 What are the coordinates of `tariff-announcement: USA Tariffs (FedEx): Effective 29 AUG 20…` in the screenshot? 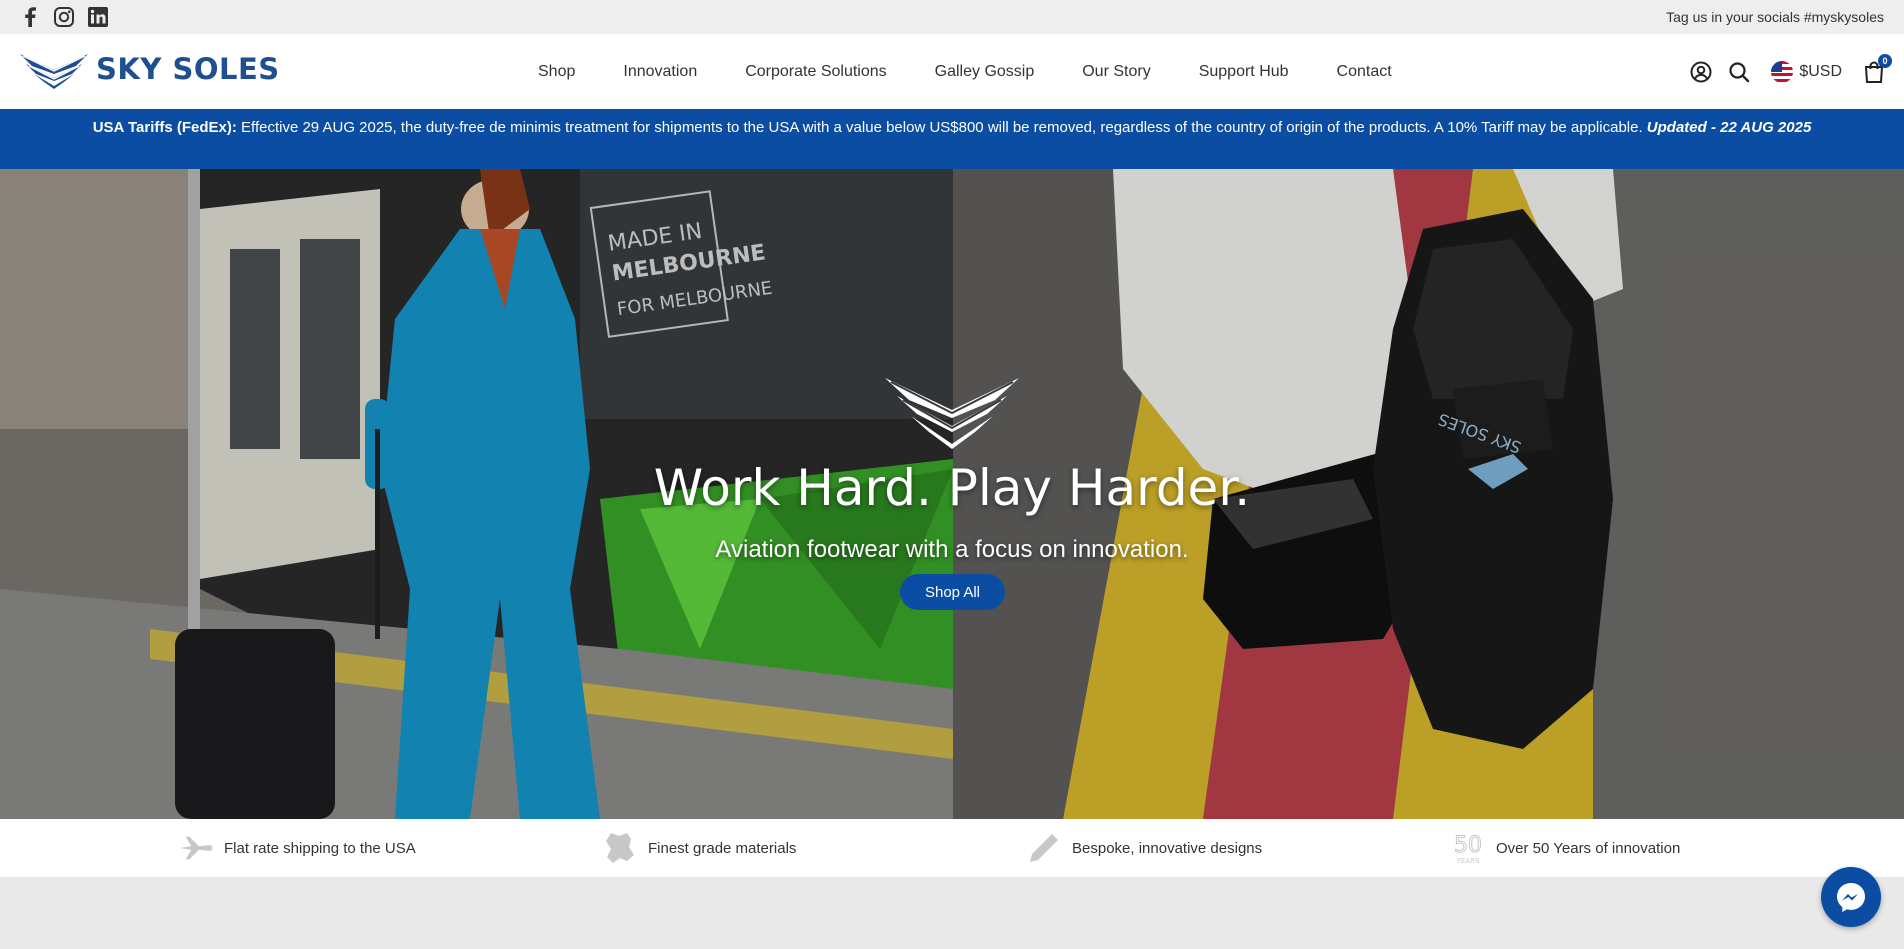 It's located at (952, 139).